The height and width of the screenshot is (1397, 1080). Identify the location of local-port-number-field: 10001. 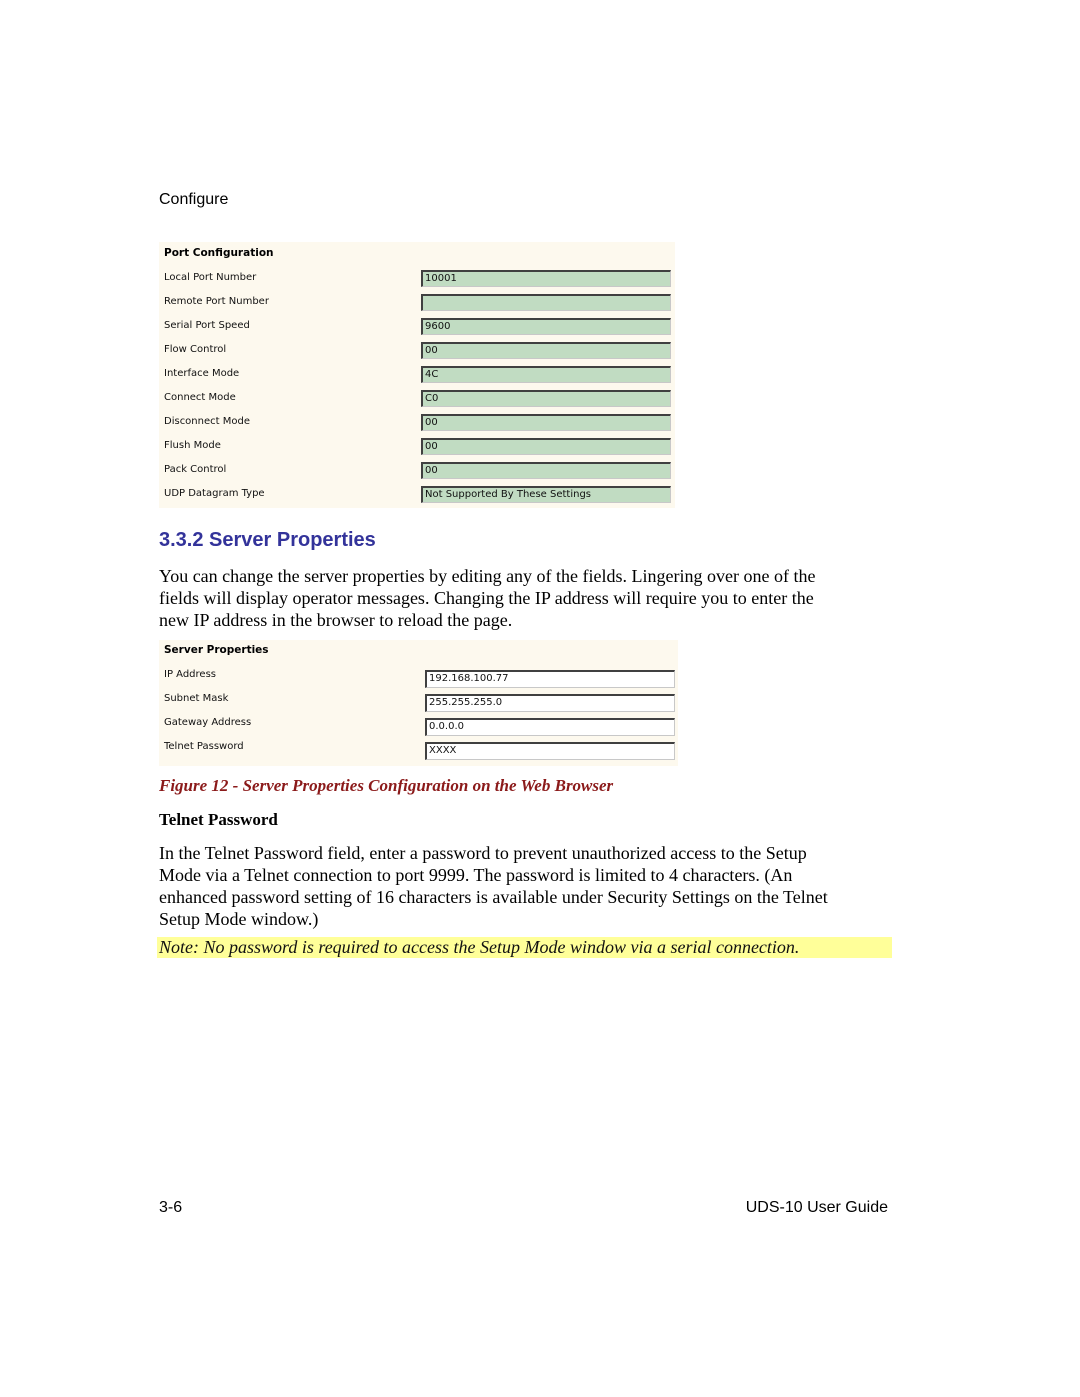
(546, 278).